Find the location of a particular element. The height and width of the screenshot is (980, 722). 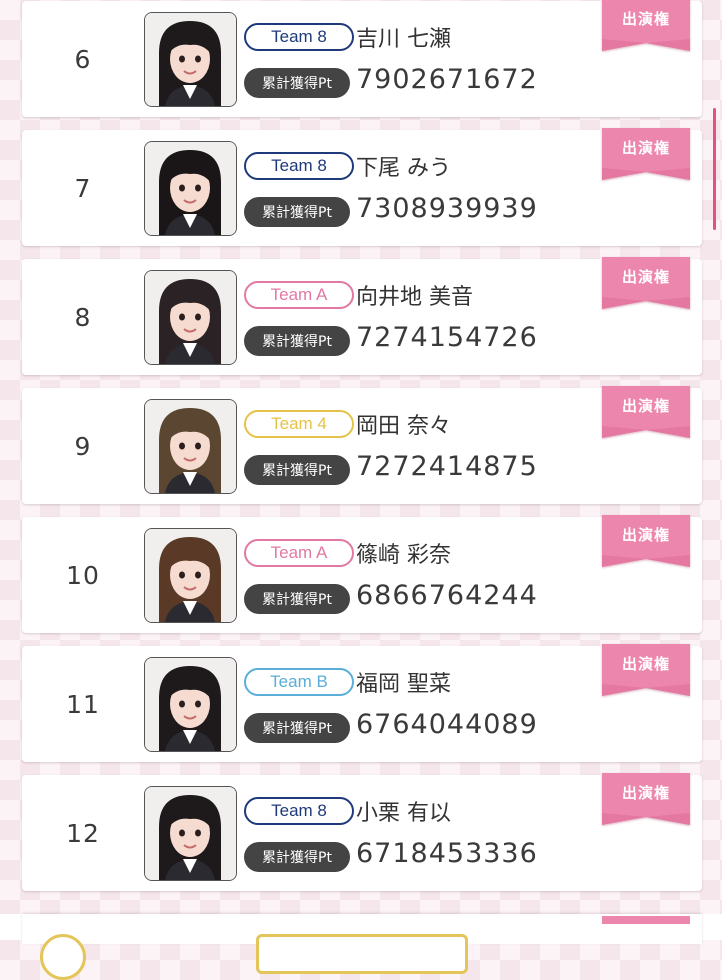

team-badge: Team B is located at coordinates (299, 682).